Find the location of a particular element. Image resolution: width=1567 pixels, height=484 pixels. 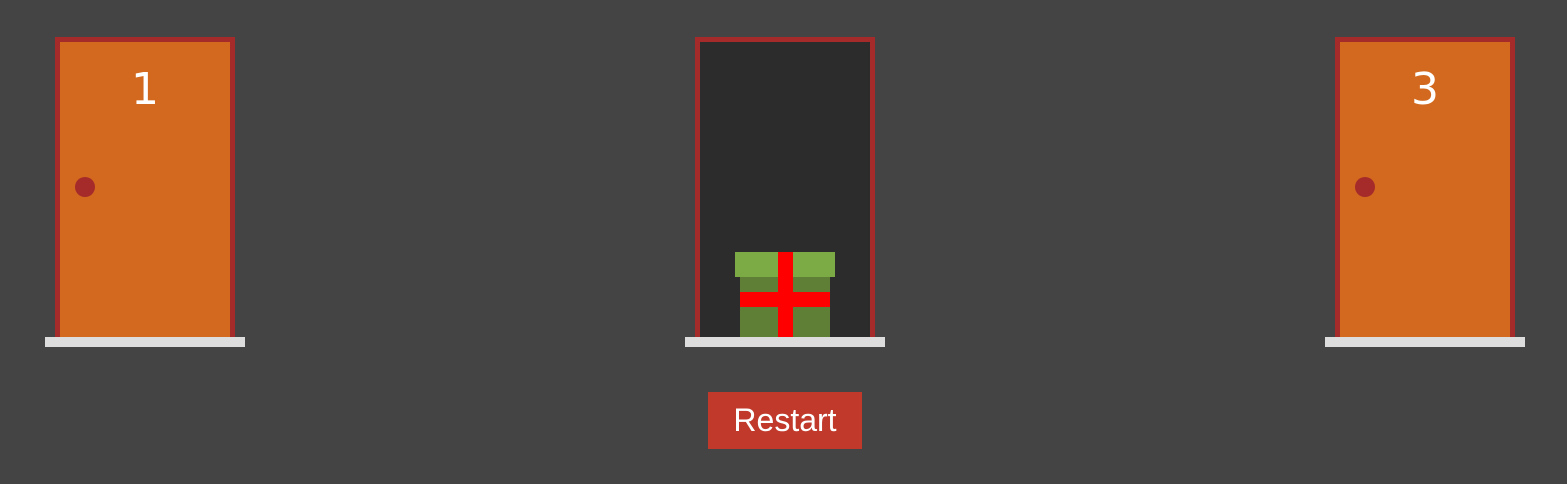

gift-ribbon-horizontal is located at coordinates (785, 299).